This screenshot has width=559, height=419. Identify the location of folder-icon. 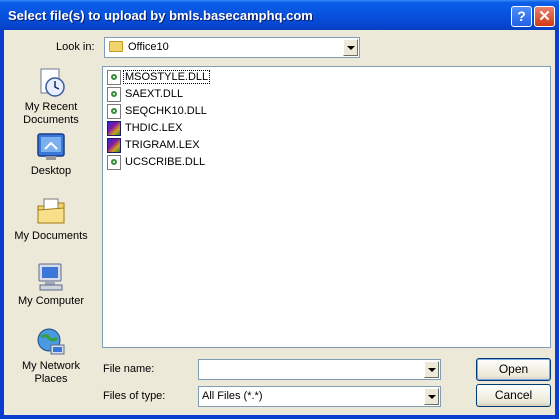
(116, 46).